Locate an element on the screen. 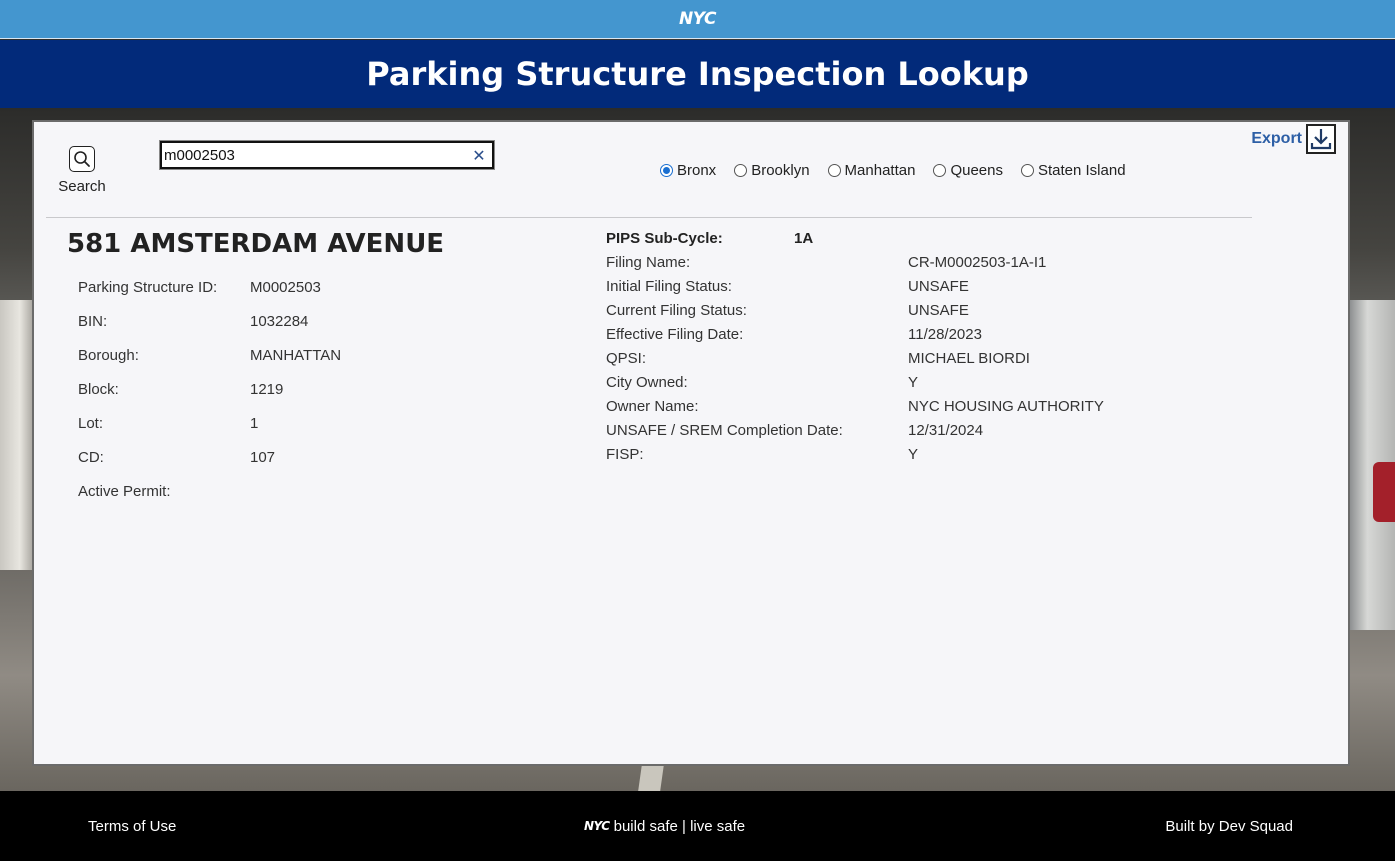 This screenshot has height=861, width=1395. detail-row: Active Permit: is located at coordinates (209, 500).